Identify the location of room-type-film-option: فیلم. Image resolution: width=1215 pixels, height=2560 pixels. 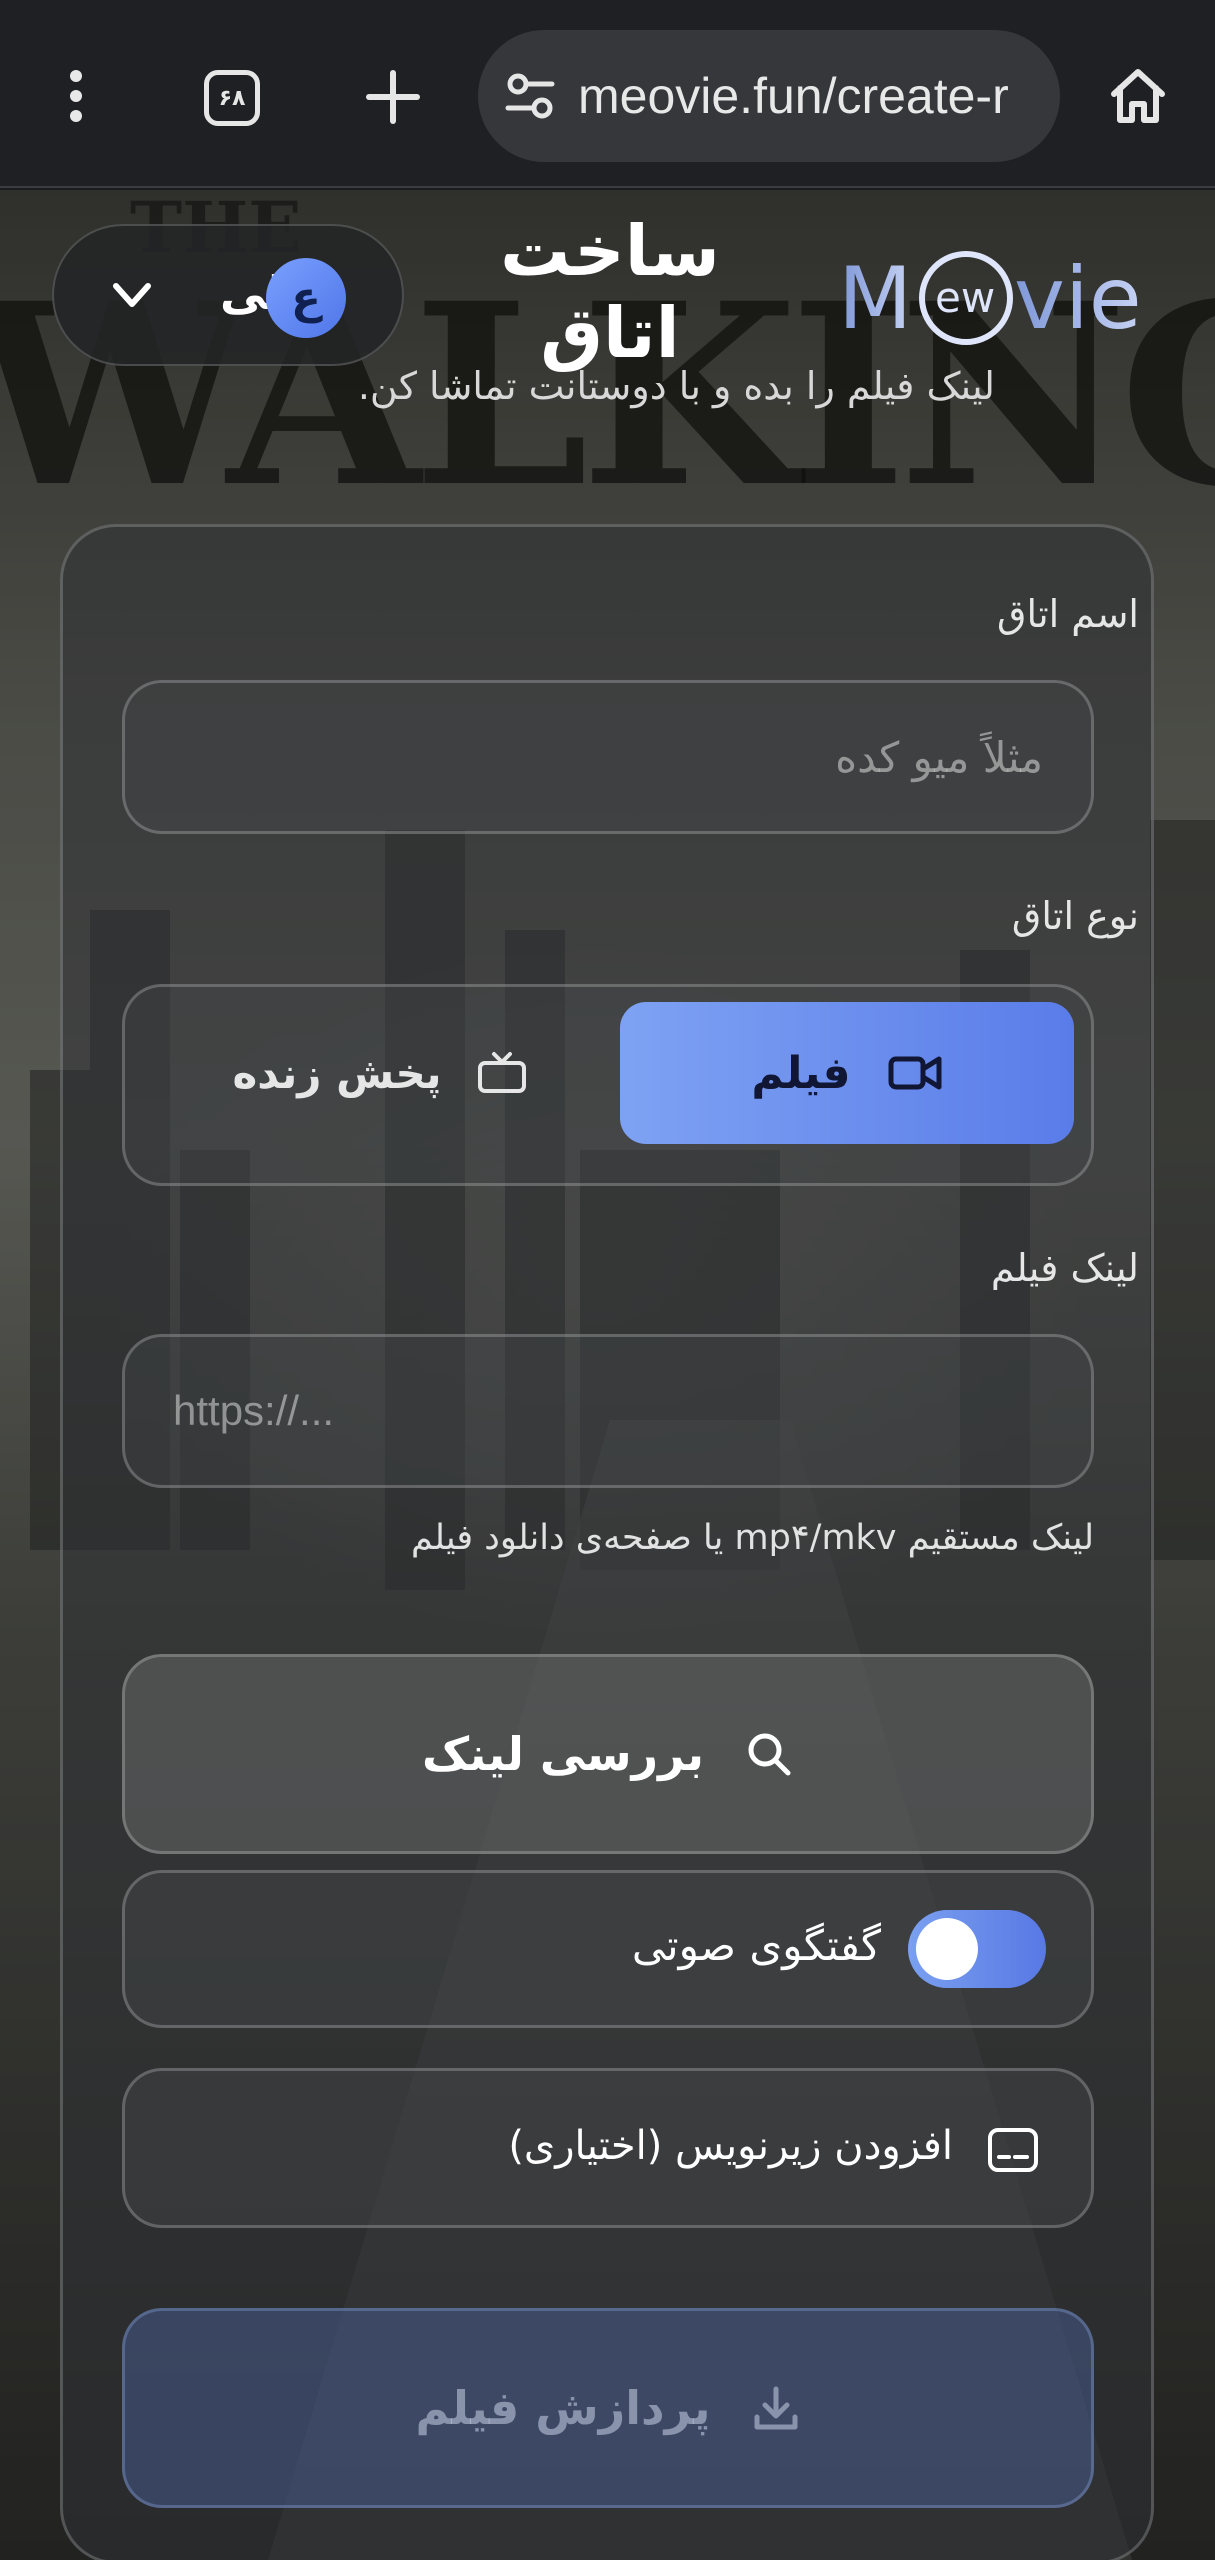
(847, 1073).